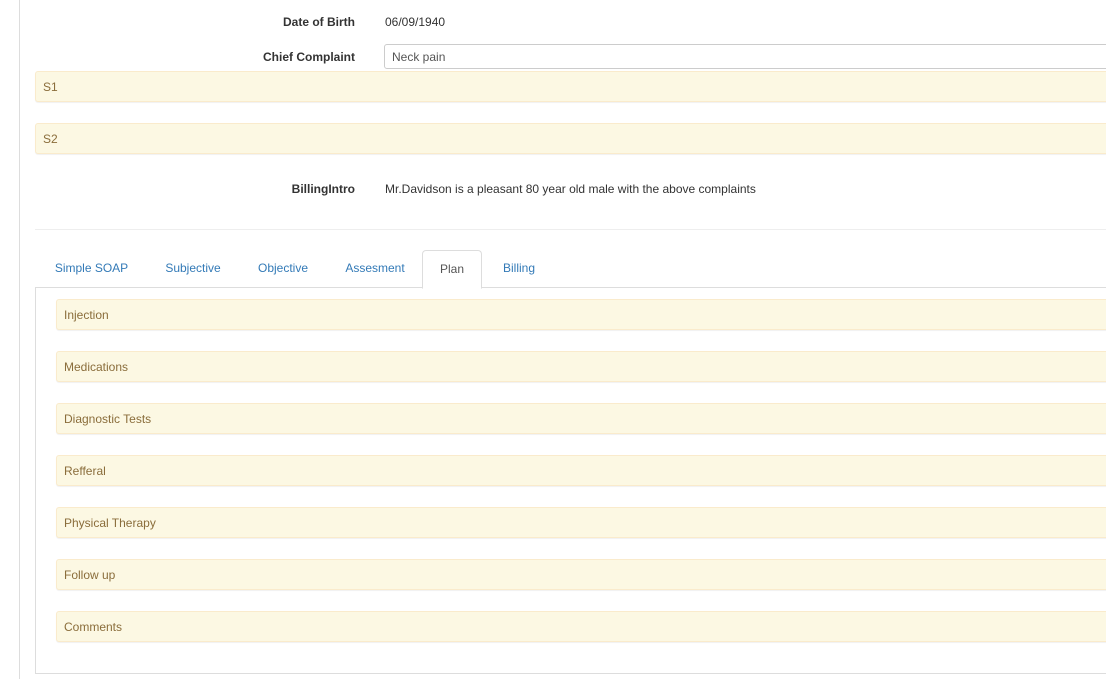 The image size is (1106, 679). Describe the element at coordinates (570, 27) in the screenshot. I see `dob-row: Date of Birth 06/09/1940` at that location.